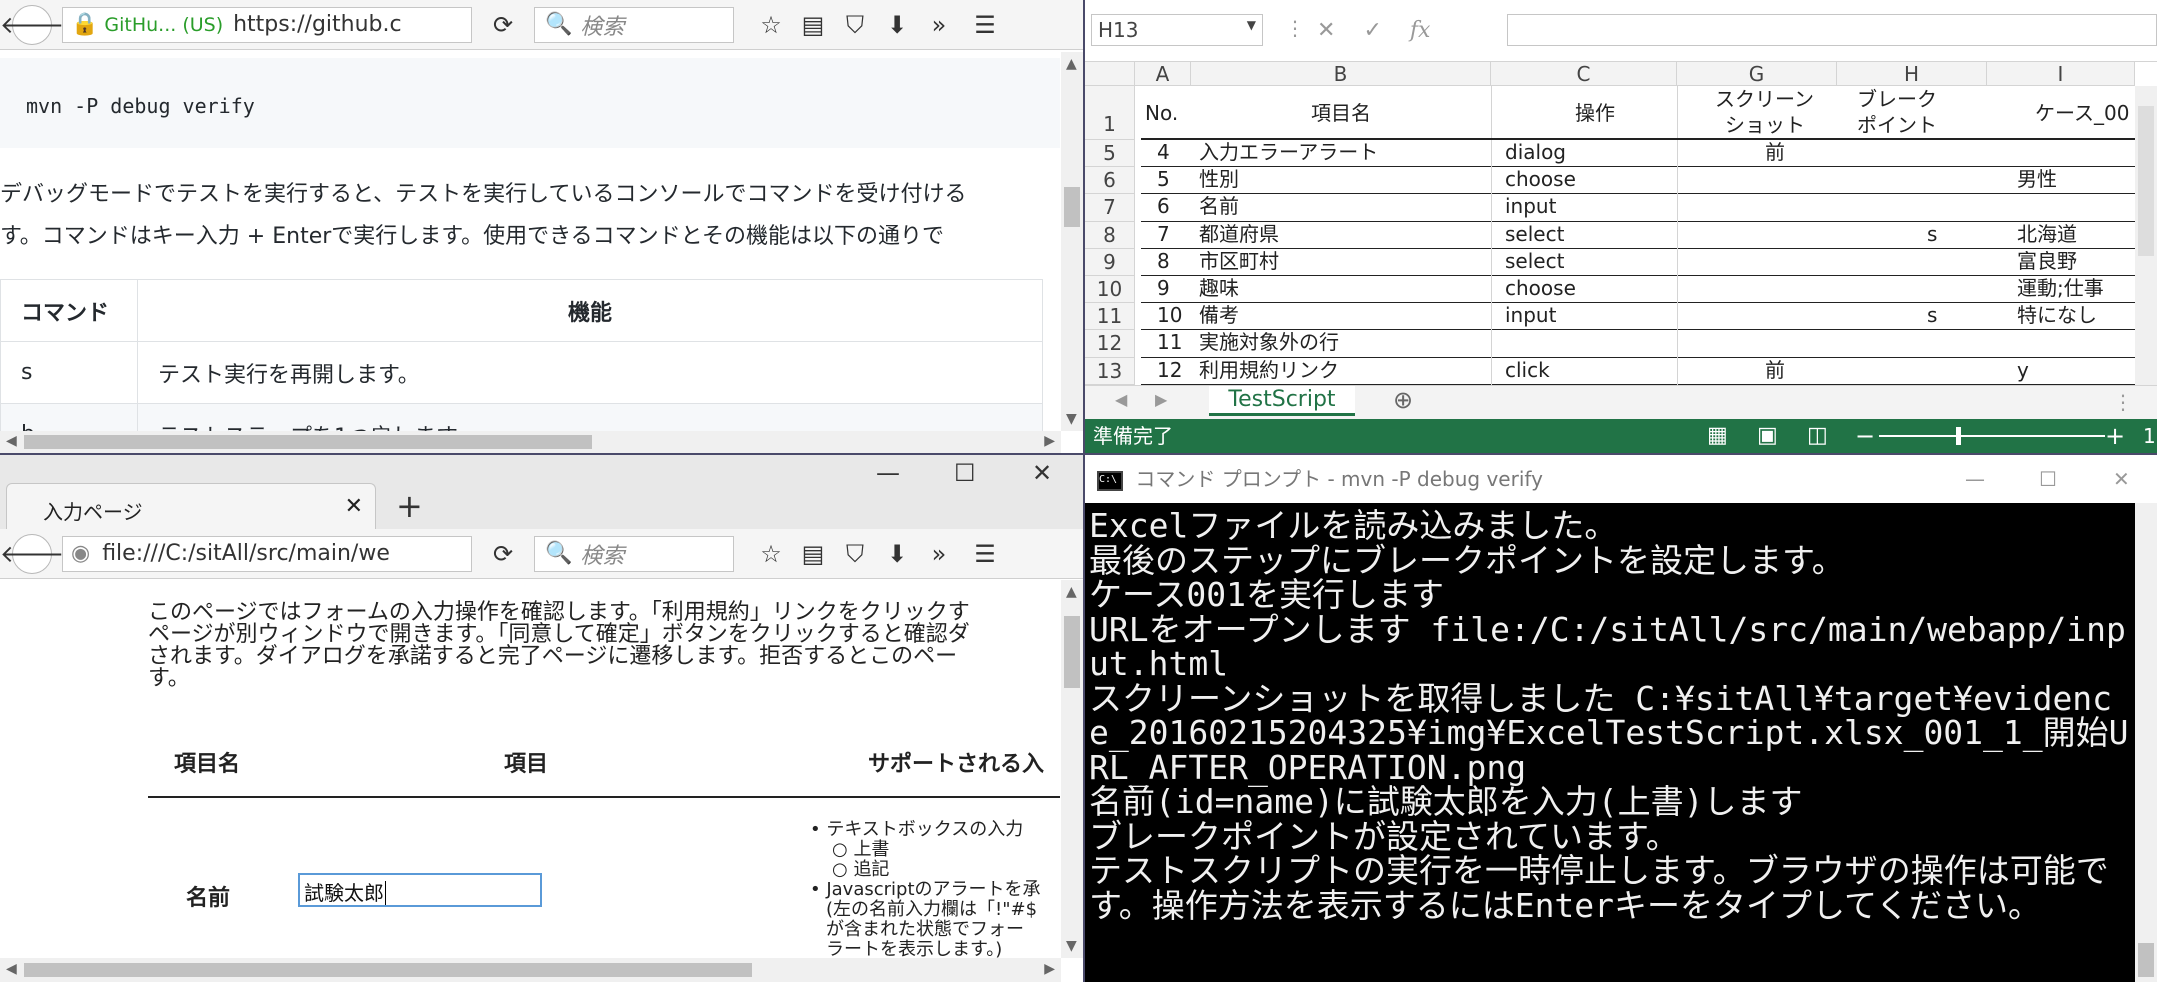 This screenshot has width=2157, height=982. What do you see at coordinates (1341, 74) in the screenshot?
I see `column-header: B` at bounding box center [1341, 74].